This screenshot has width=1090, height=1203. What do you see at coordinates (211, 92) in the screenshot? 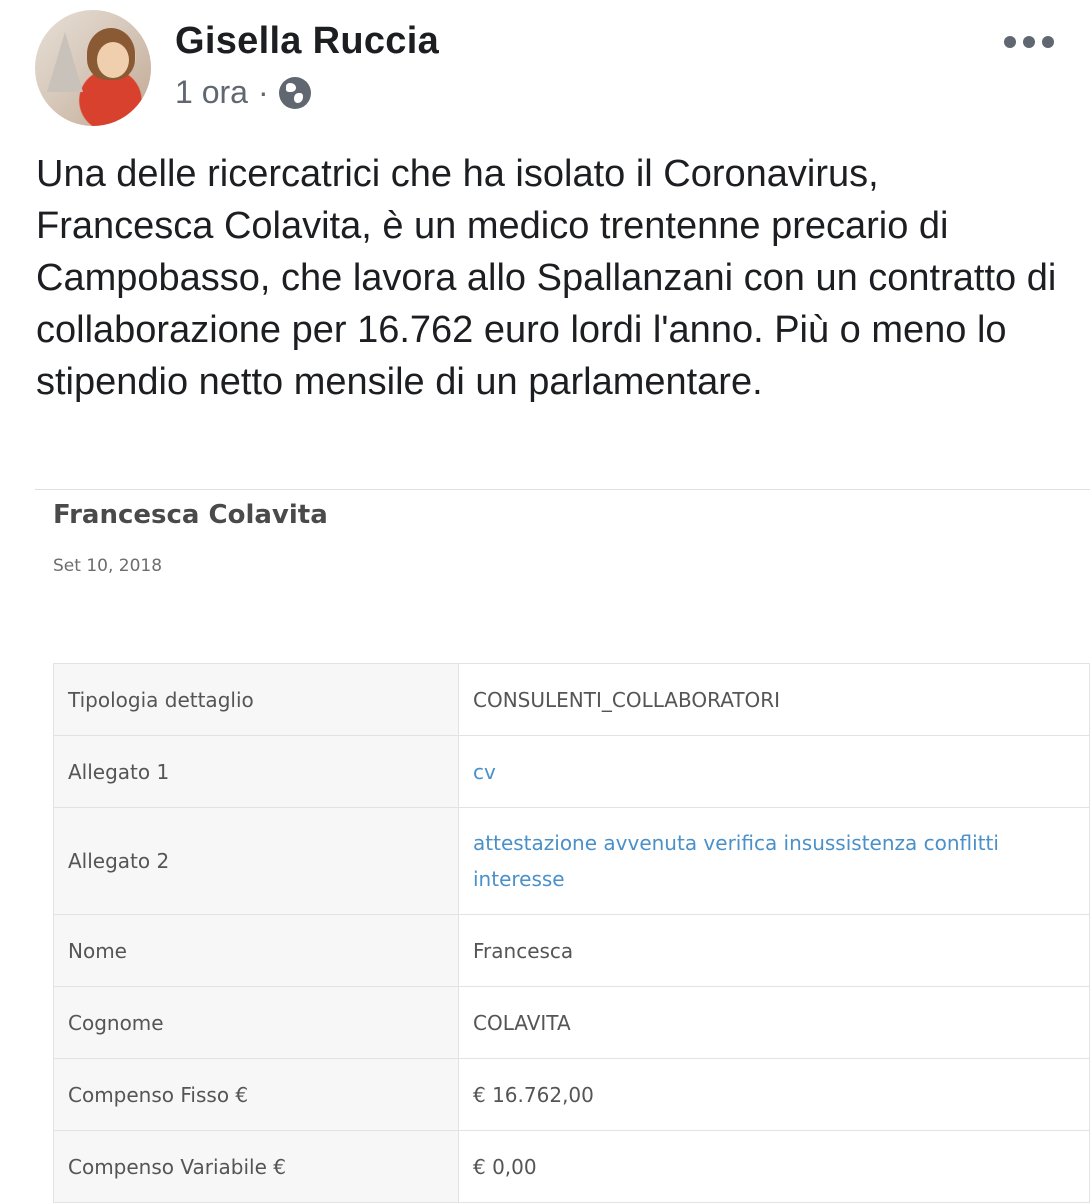
I see `post-timestamp: 1 ora` at bounding box center [211, 92].